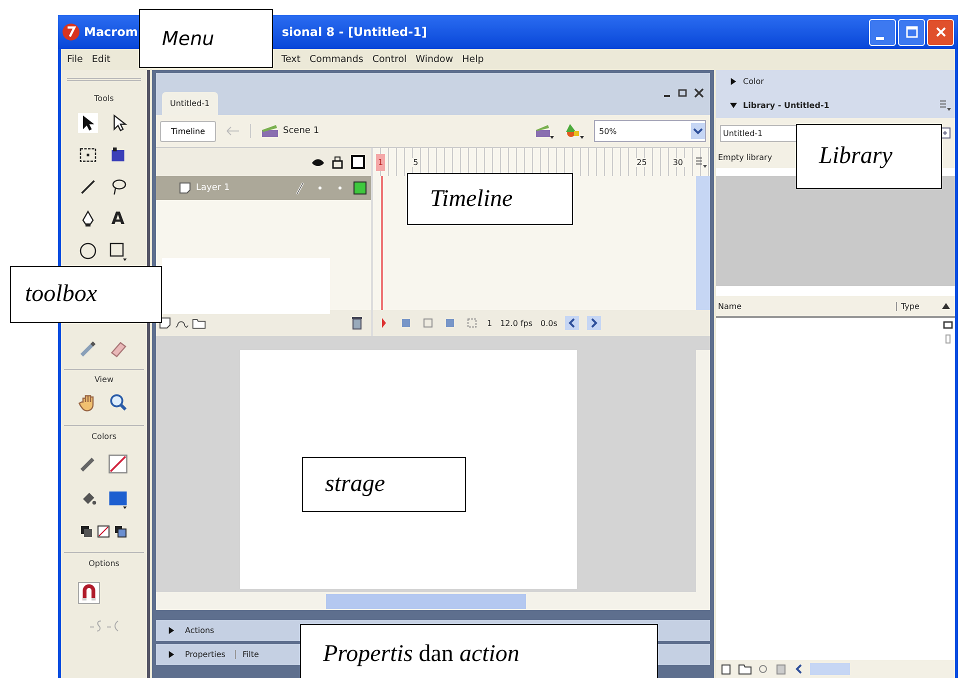  Describe the element at coordinates (88, 123) in the screenshot. I see `arrow-tool-icon` at that location.